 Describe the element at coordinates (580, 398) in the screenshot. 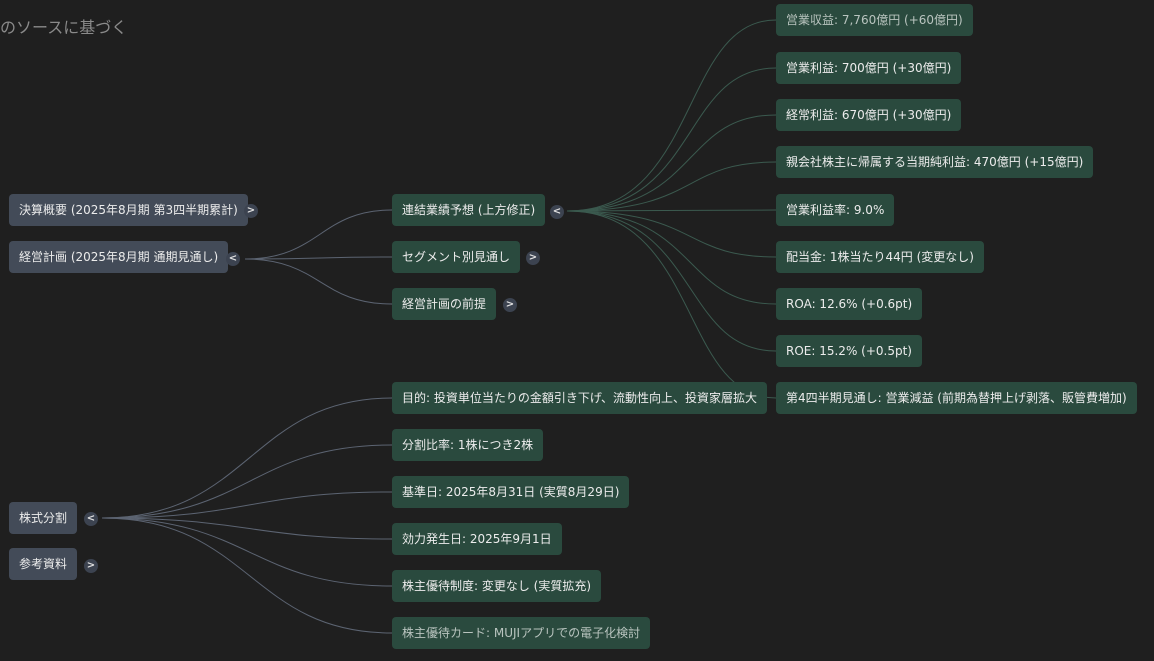

I see `node-split-purpose: 目的: 投資単位当たりの金額引き下げ、流動性向上、投資家層拡大` at that location.